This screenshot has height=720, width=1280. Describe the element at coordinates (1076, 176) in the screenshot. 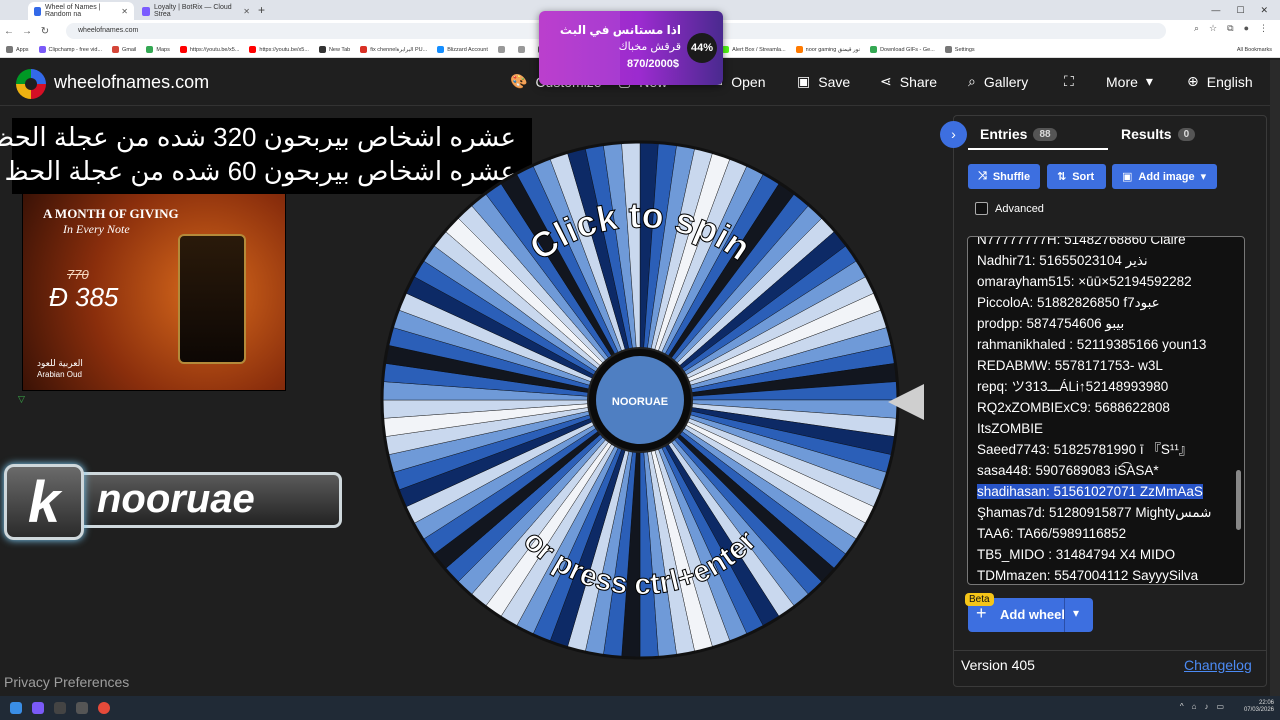

I see `sort-button: ⇅ Sort` at that location.